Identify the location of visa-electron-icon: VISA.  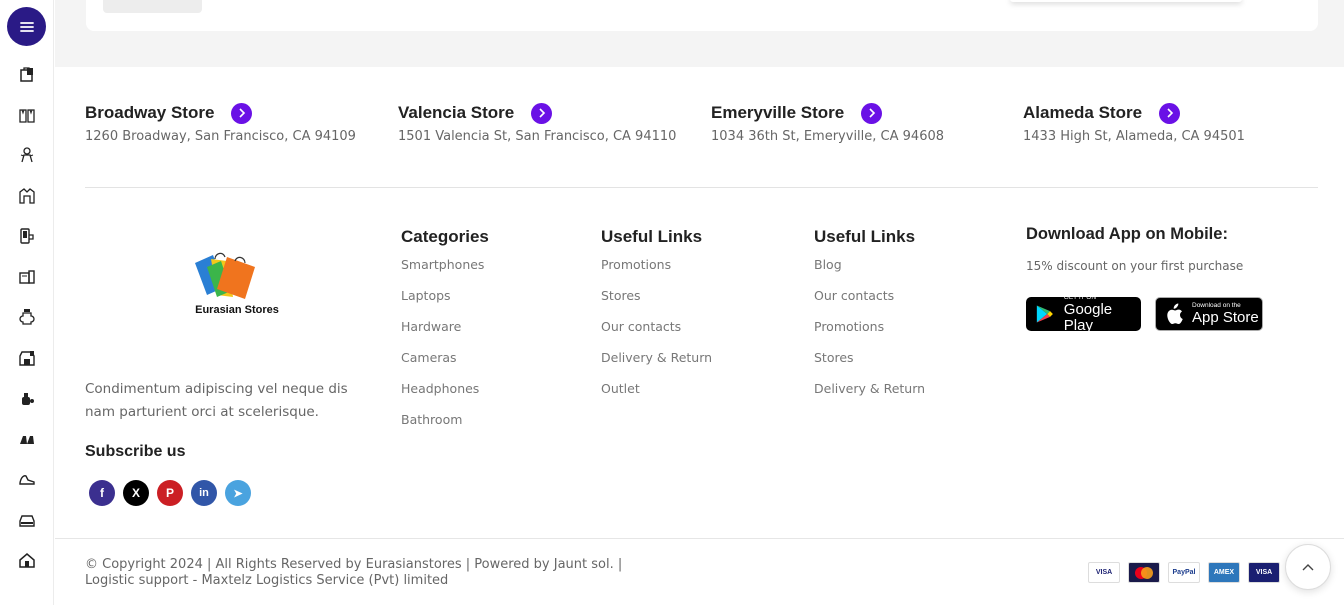
(1264, 572).